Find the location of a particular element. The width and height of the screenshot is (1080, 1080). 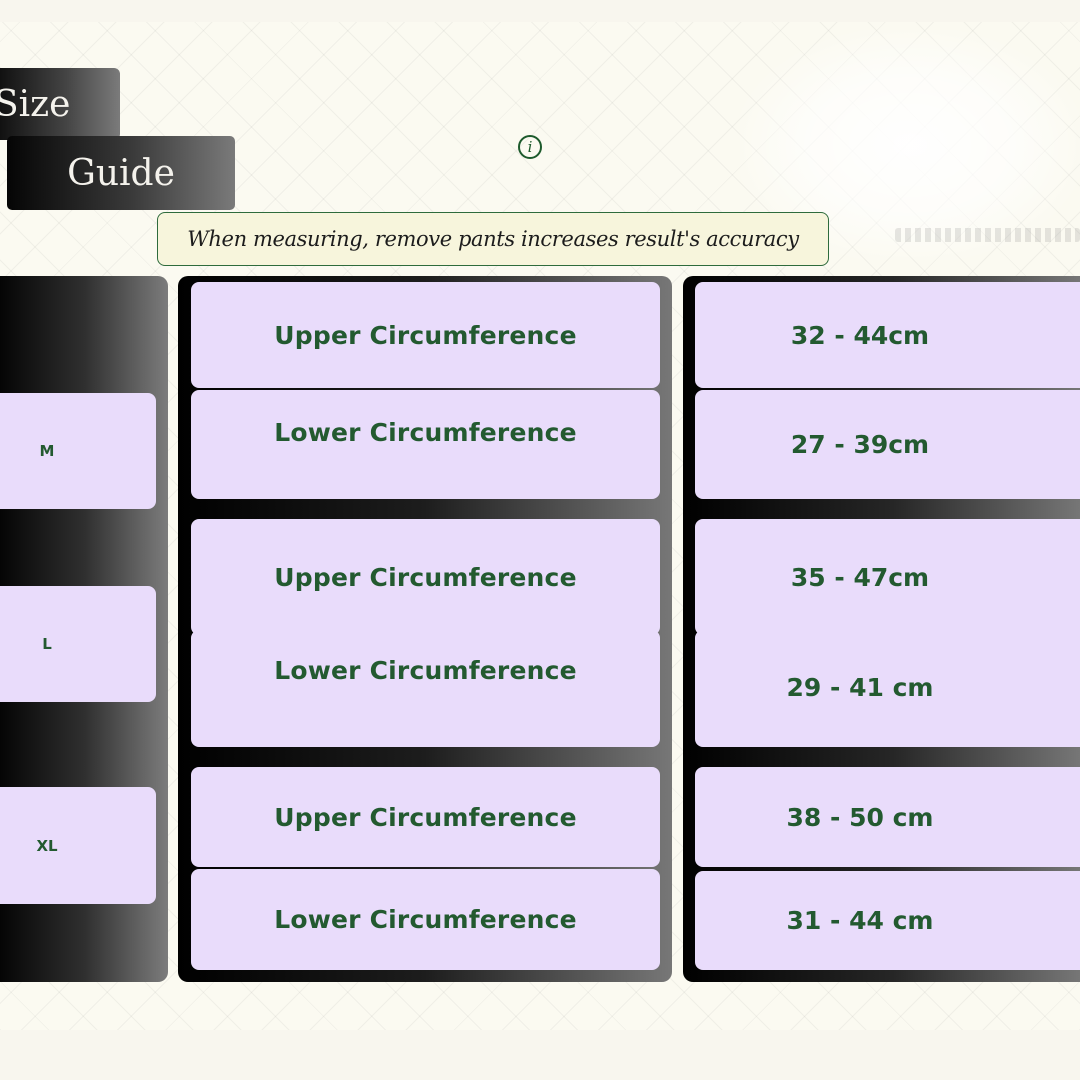

lower-value-m: 27 - 39cm is located at coordinates (887, 444).